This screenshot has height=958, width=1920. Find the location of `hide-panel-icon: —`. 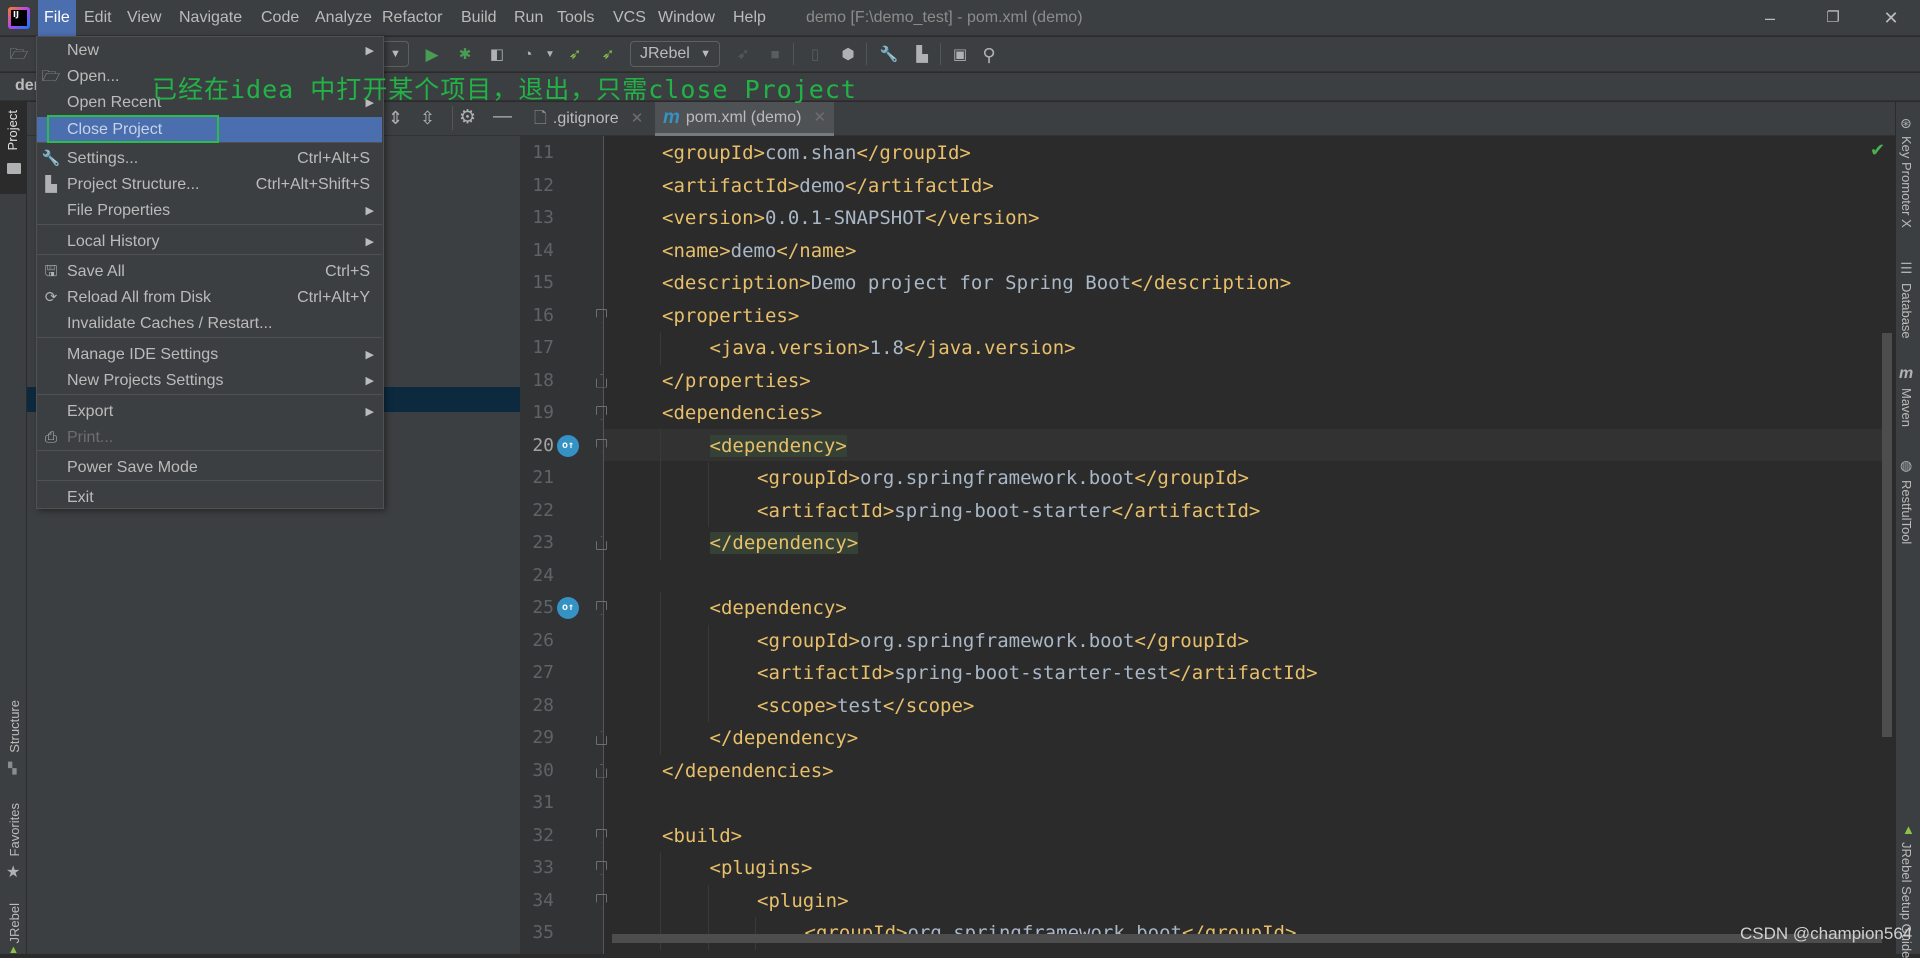

hide-panel-icon: — is located at coordinates (502, 117).